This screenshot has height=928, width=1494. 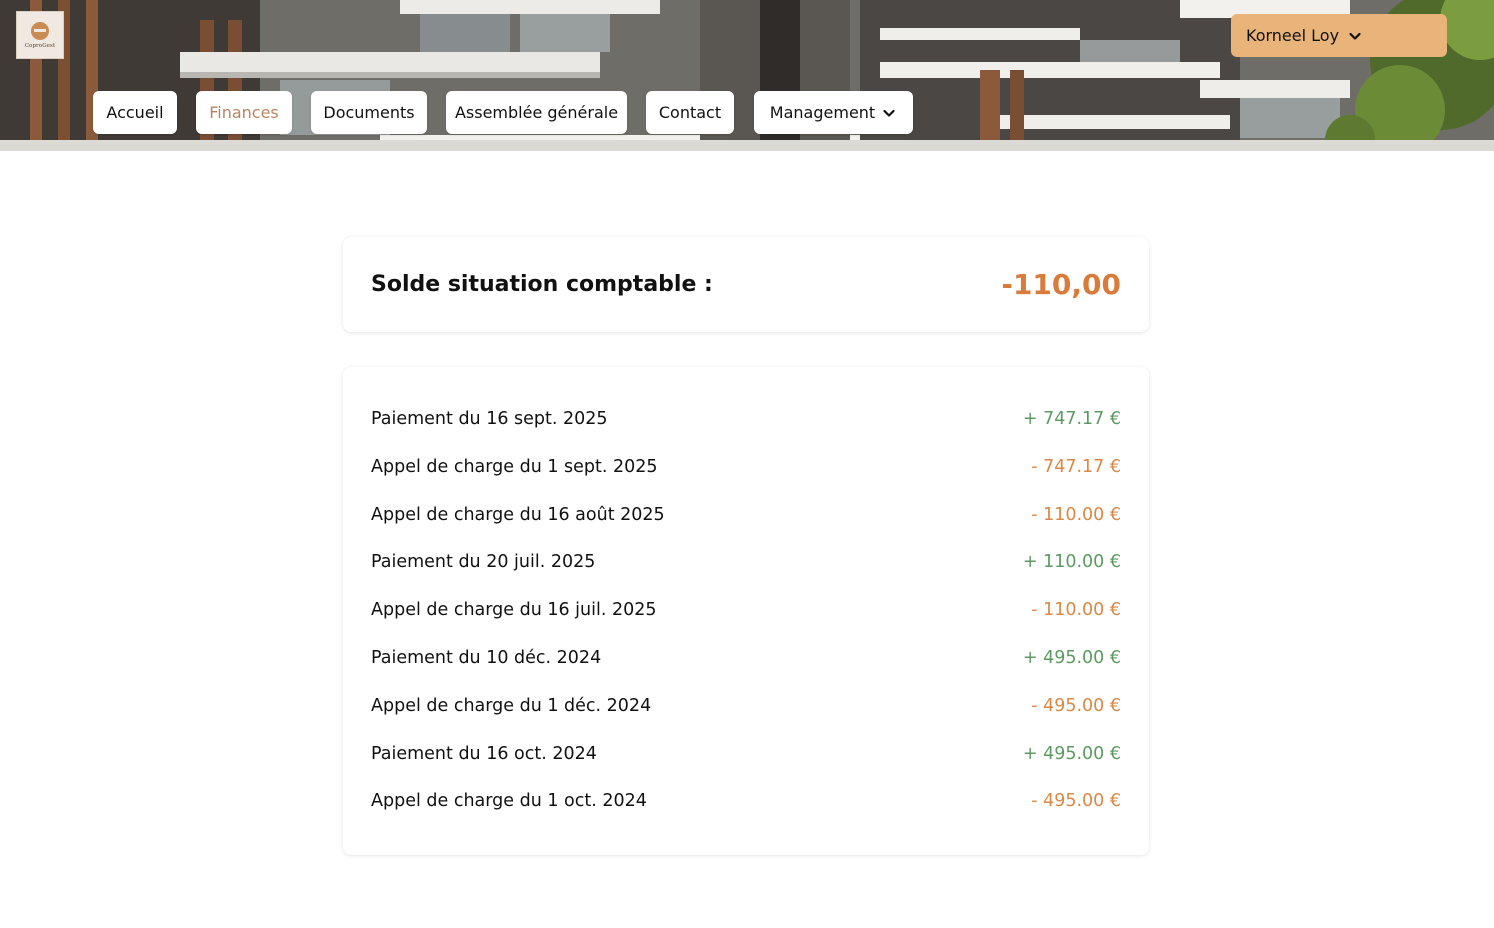 I want to click on nav-label: Contact, so click(x=690, y=112).